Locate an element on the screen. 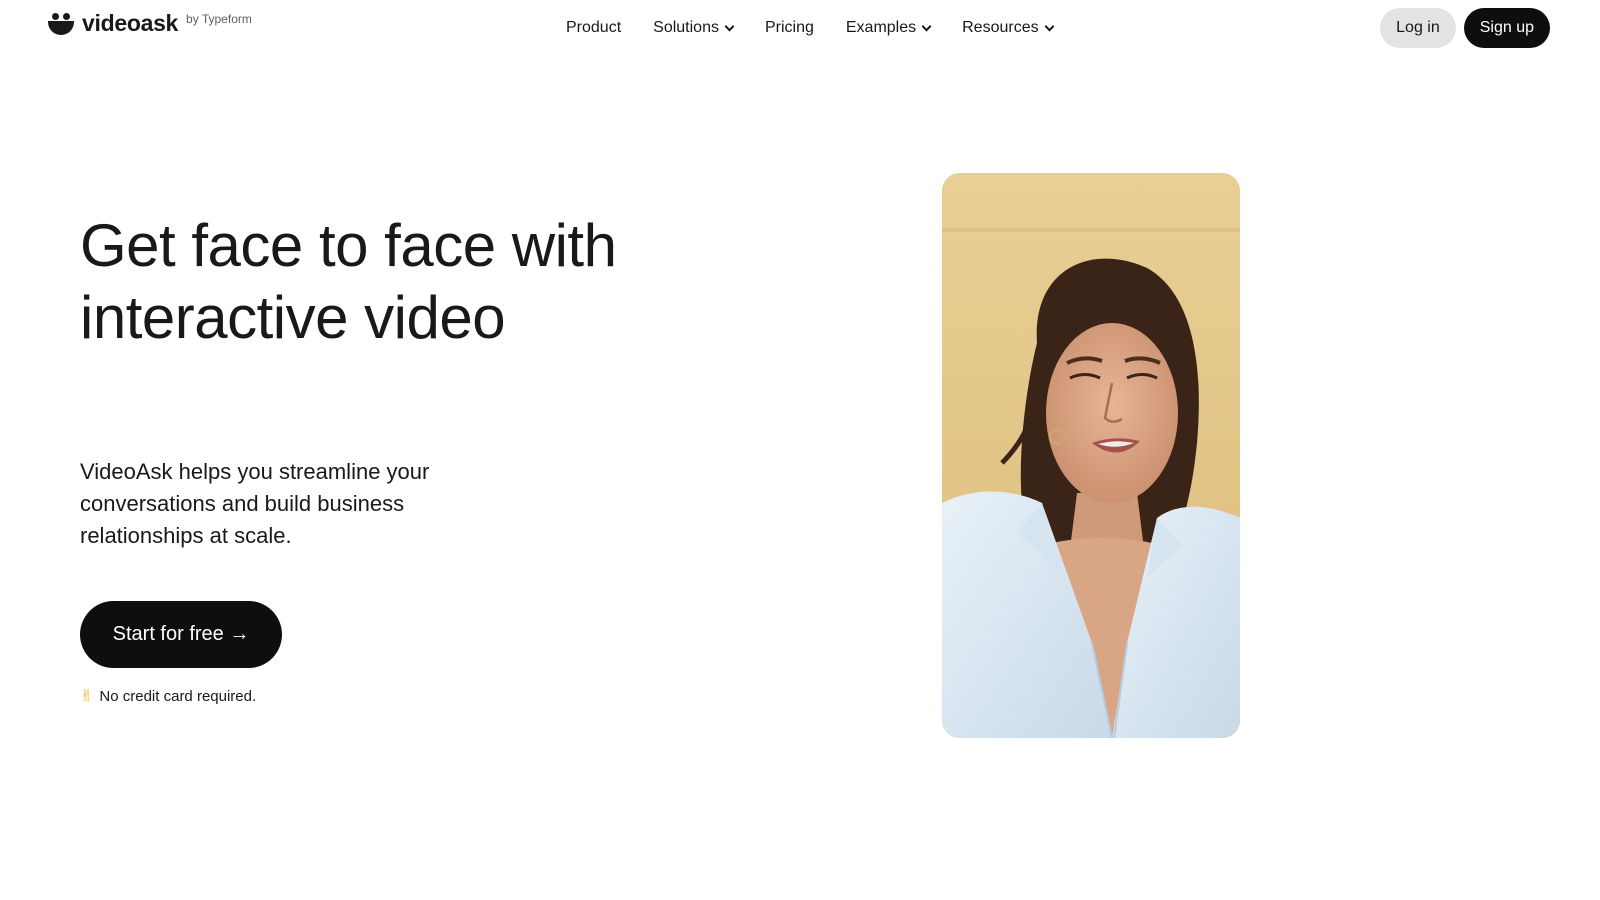  videoask-logo: videoask by Typeform is located at coordinates (150, 23).